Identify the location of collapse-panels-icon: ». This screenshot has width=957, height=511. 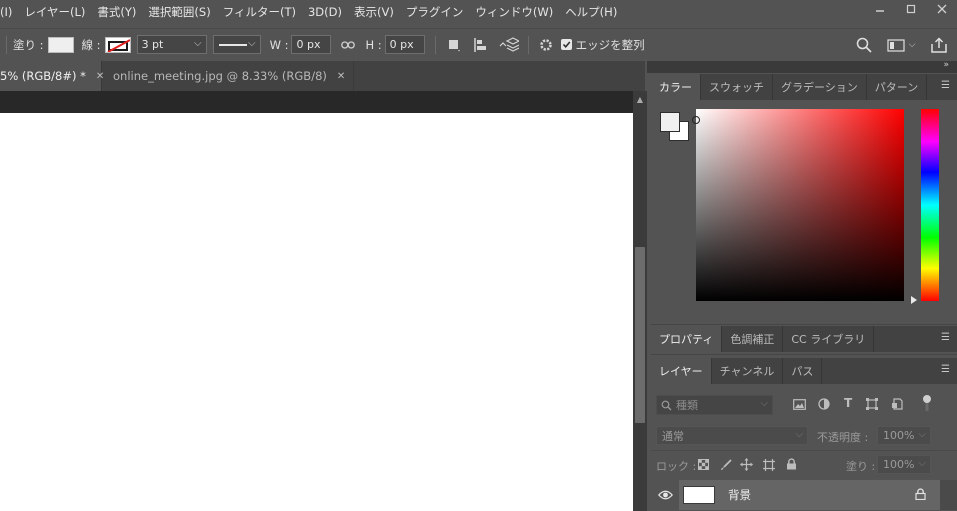
(946, 65).